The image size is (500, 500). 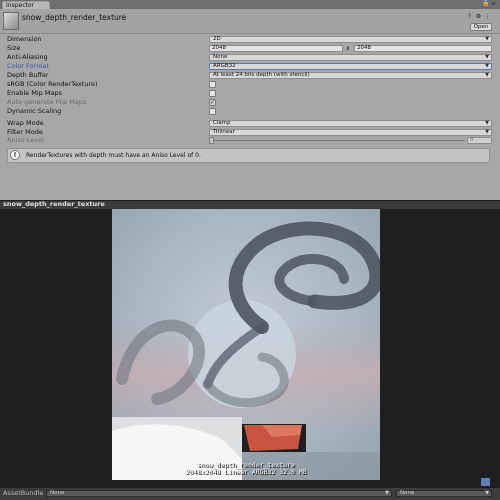 What do you see at coordinates (219, 493) in the screenshot?
I see `asset-bundle-dropdown: None ▼` at bounding box center [219, 493].